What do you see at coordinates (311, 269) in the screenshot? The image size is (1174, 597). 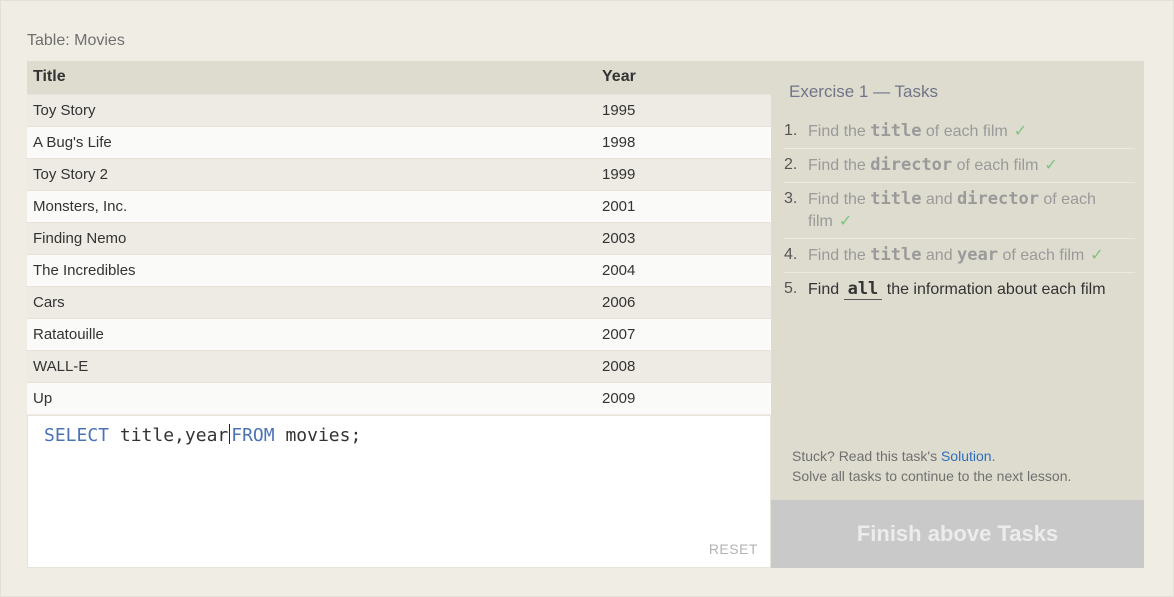 I see `cell-title: The Incredibles` at bounding box center [311, 269].